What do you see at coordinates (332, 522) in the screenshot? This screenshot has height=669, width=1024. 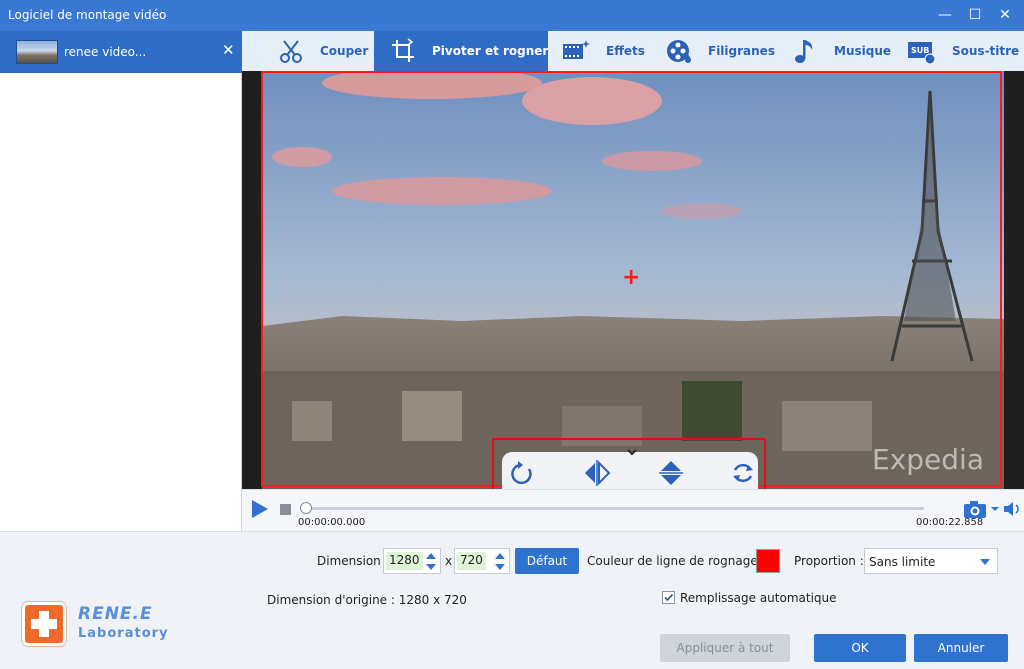 I see `current-time: 00:00:00.000` at bounding box center [332, 522].